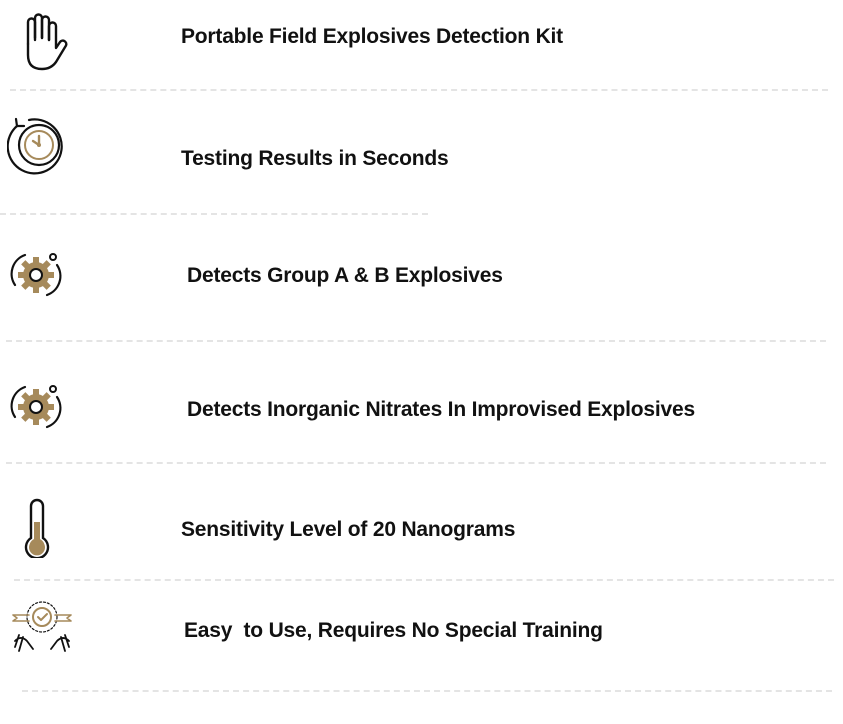 The image size is (843, 724). I want to click on stopwatch-icon, so click(38, 147).